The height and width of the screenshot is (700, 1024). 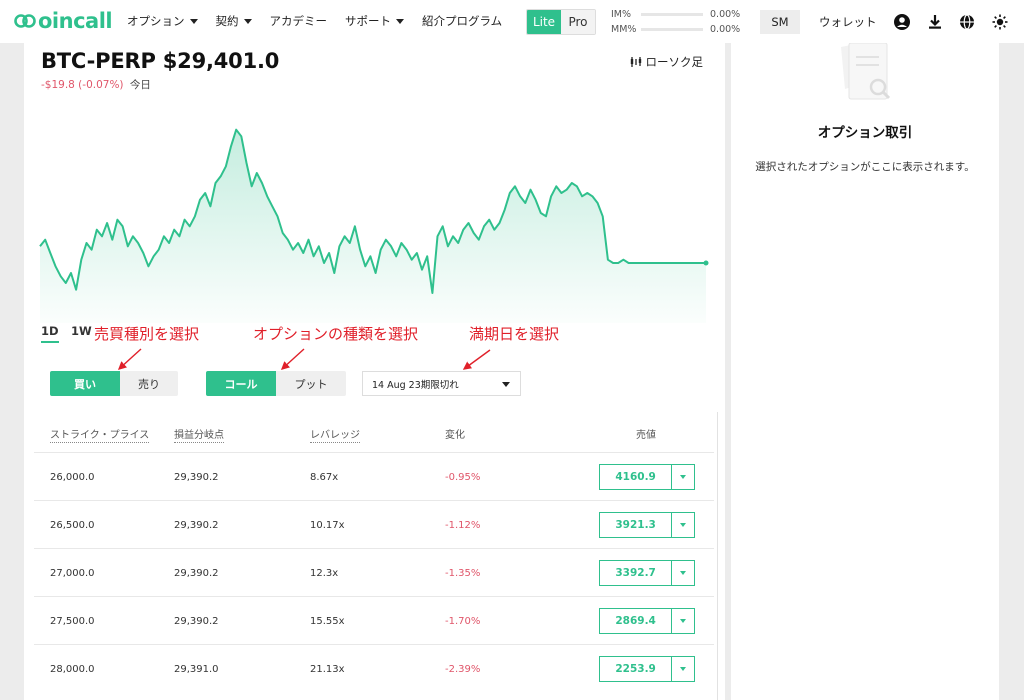 I want to click on expiry-value: 14 Aug 23期限切れ, so click(x=415, y=385).